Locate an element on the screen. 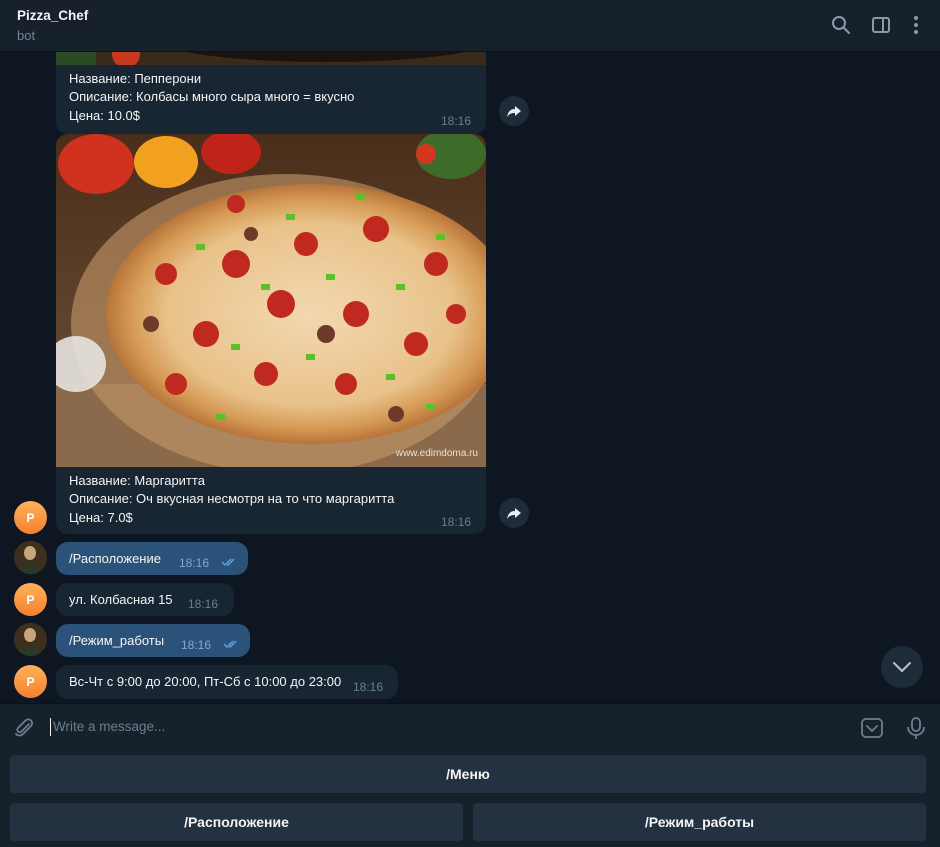  chat-subtitle: bot is located at coordinates (26, 35).